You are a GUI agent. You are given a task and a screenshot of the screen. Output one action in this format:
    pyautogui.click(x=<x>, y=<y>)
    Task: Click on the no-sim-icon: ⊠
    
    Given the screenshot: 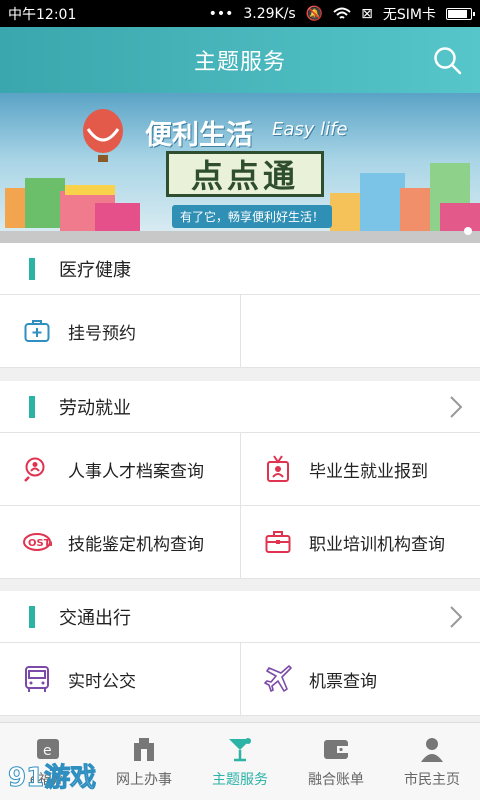 What is the action you would take?
    pyautogui.click(x=367, y=13)
    